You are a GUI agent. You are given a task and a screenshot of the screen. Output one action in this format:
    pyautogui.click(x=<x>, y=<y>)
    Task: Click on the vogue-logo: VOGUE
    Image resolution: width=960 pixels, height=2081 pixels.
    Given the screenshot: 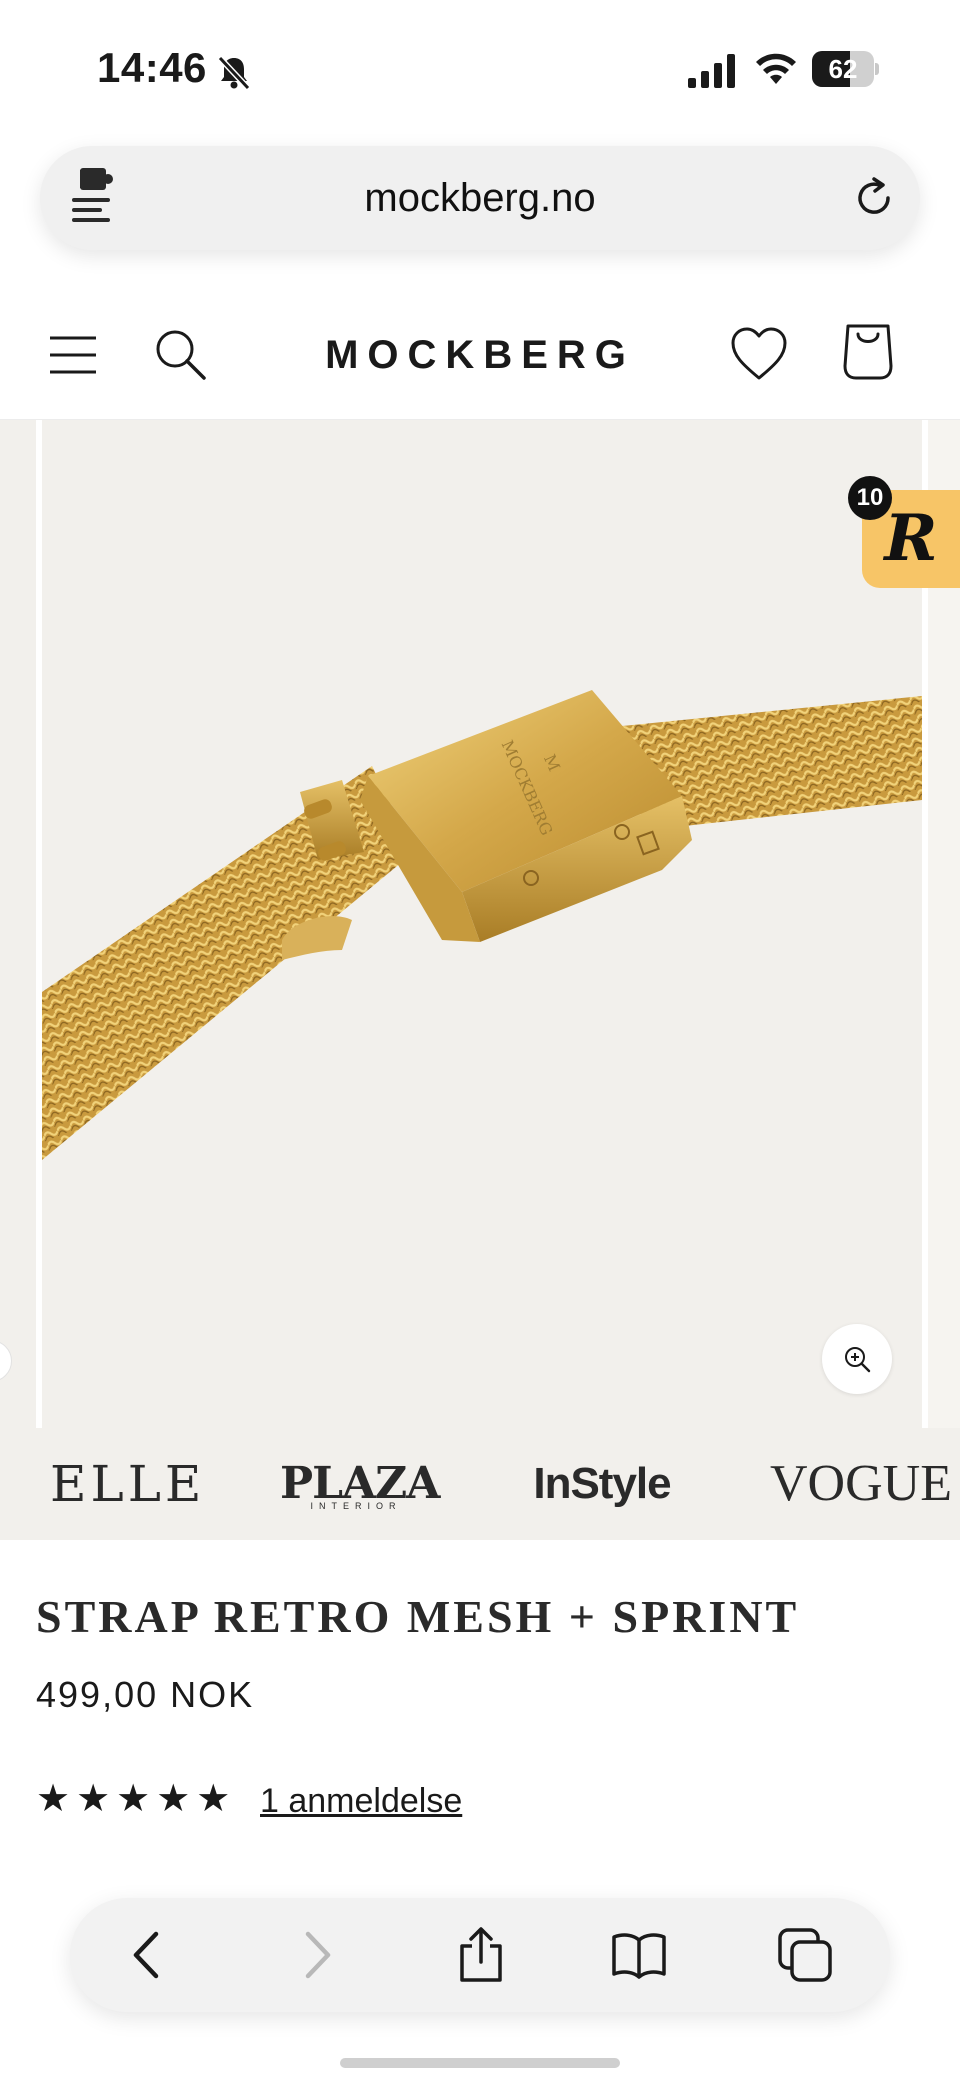 What is the action you would take?
    pyautogui.click(x=861, y=1483)
    